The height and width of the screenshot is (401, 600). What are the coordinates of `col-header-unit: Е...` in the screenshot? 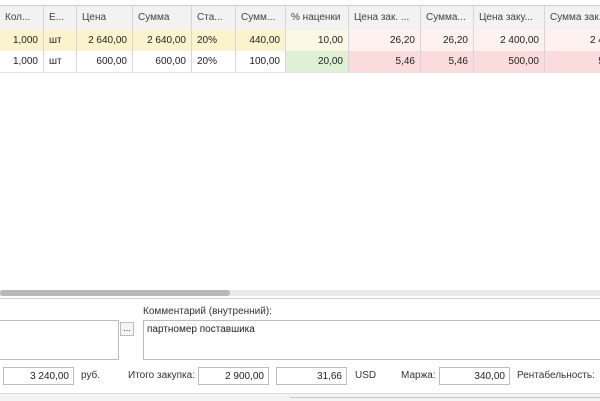 It's located at (60, 18).